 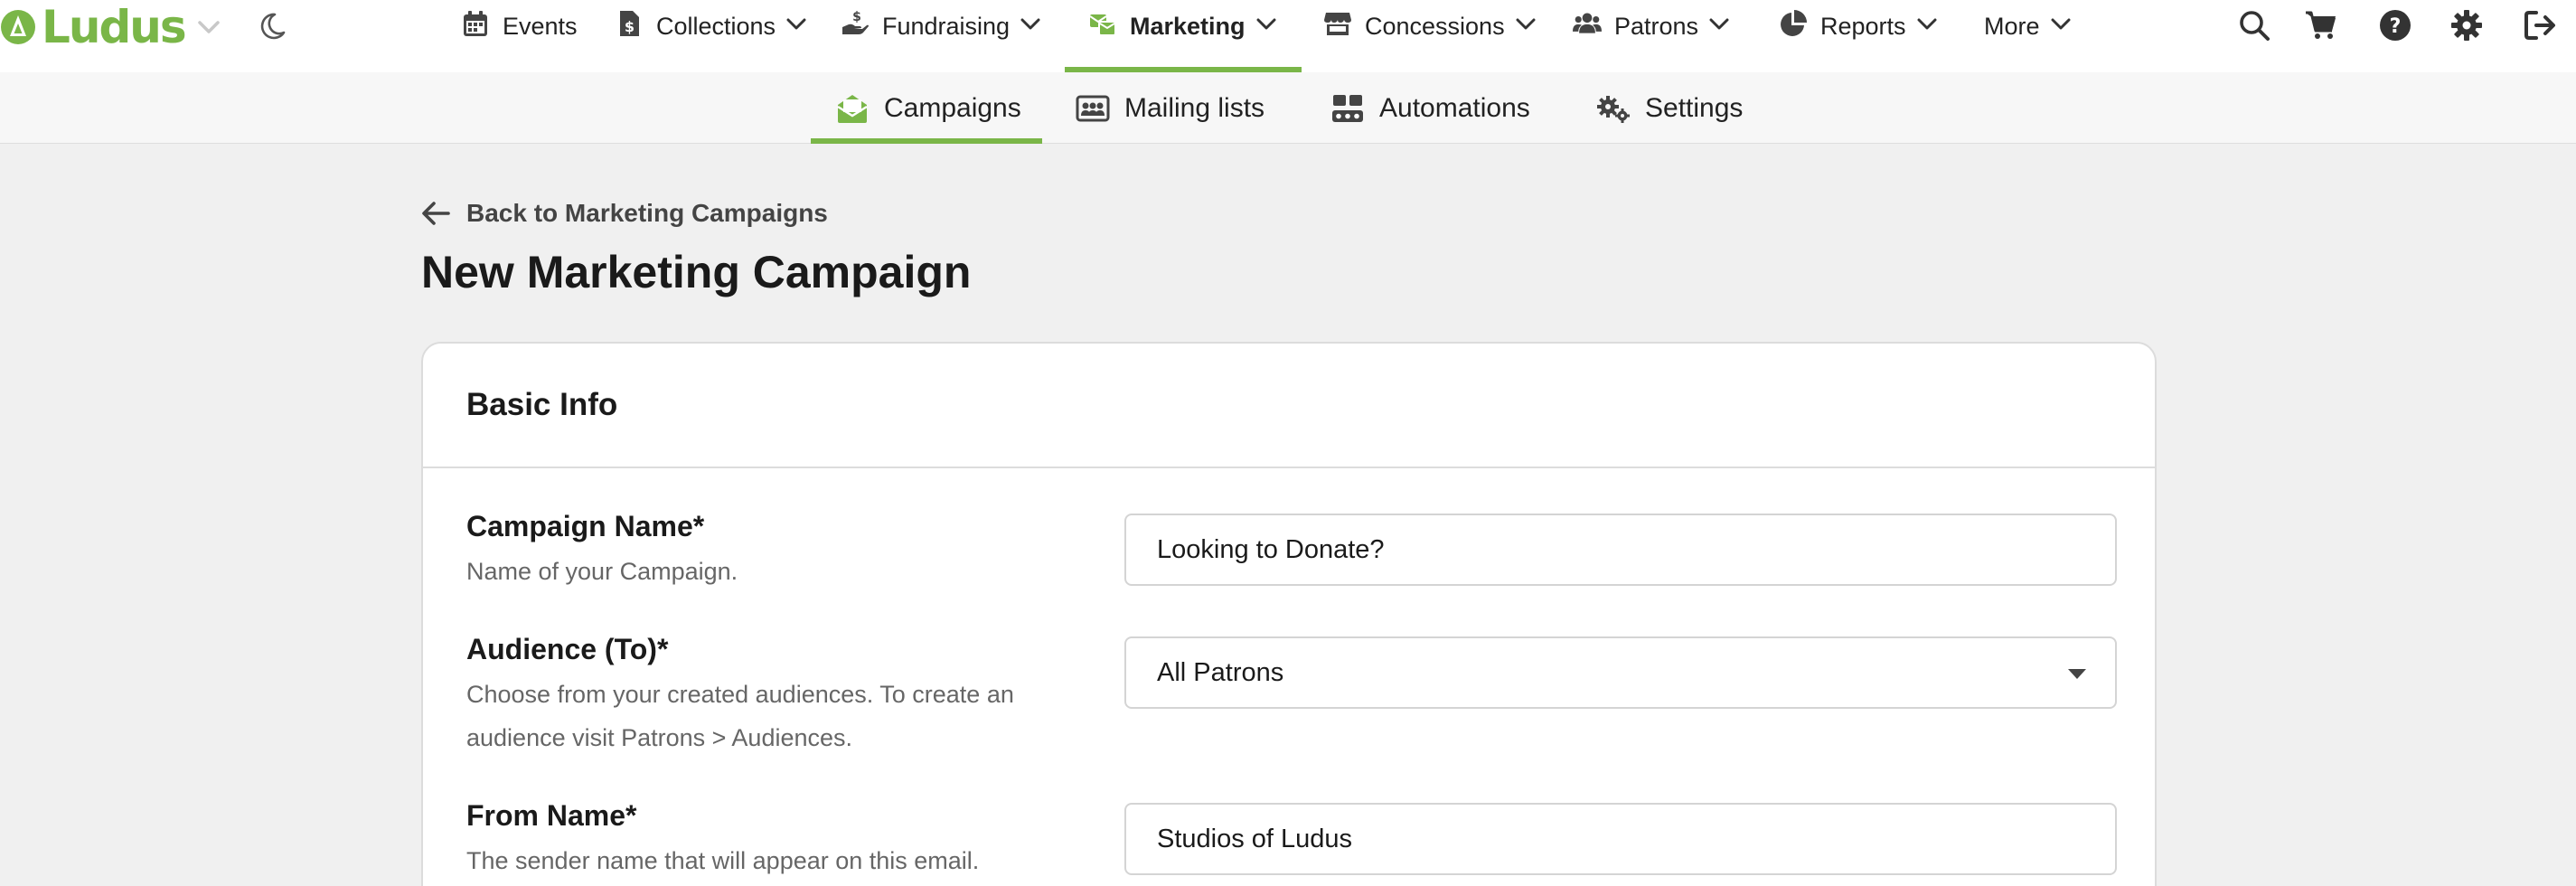 What do you see at coordinates (1455, 107) in the screenshot?
I see `tab-automations-label: Automations` at bounding box center [1455, 107].